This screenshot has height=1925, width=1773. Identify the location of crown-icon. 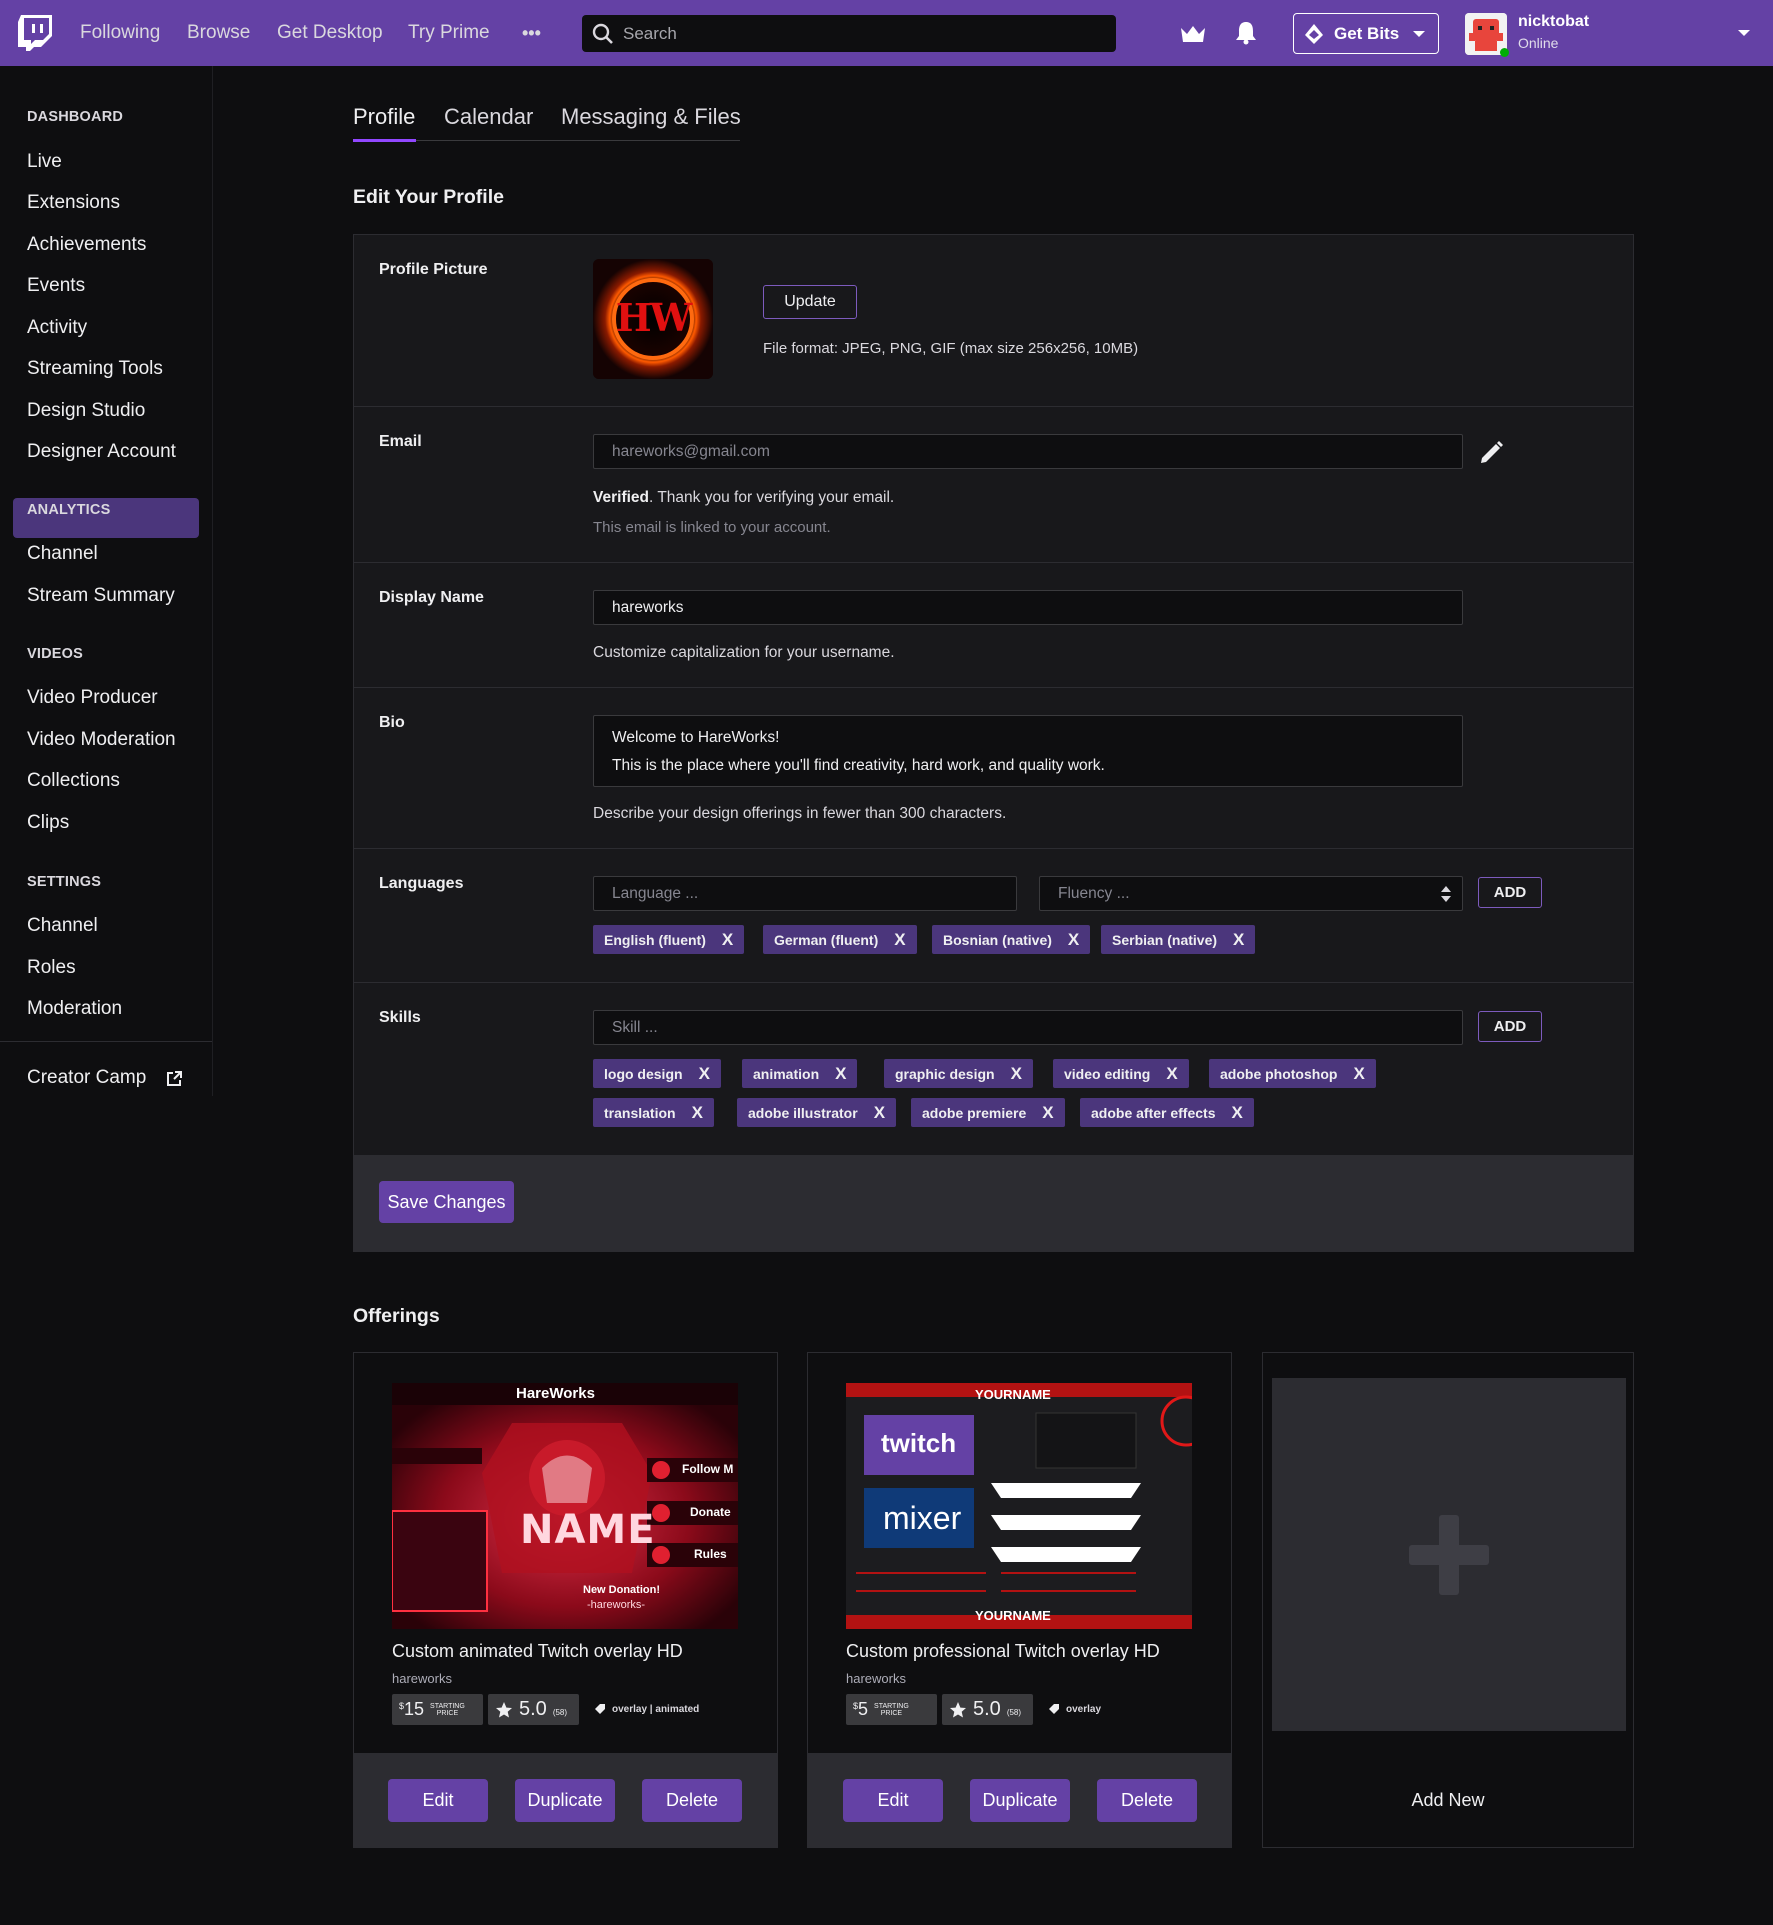
(1193, 34).